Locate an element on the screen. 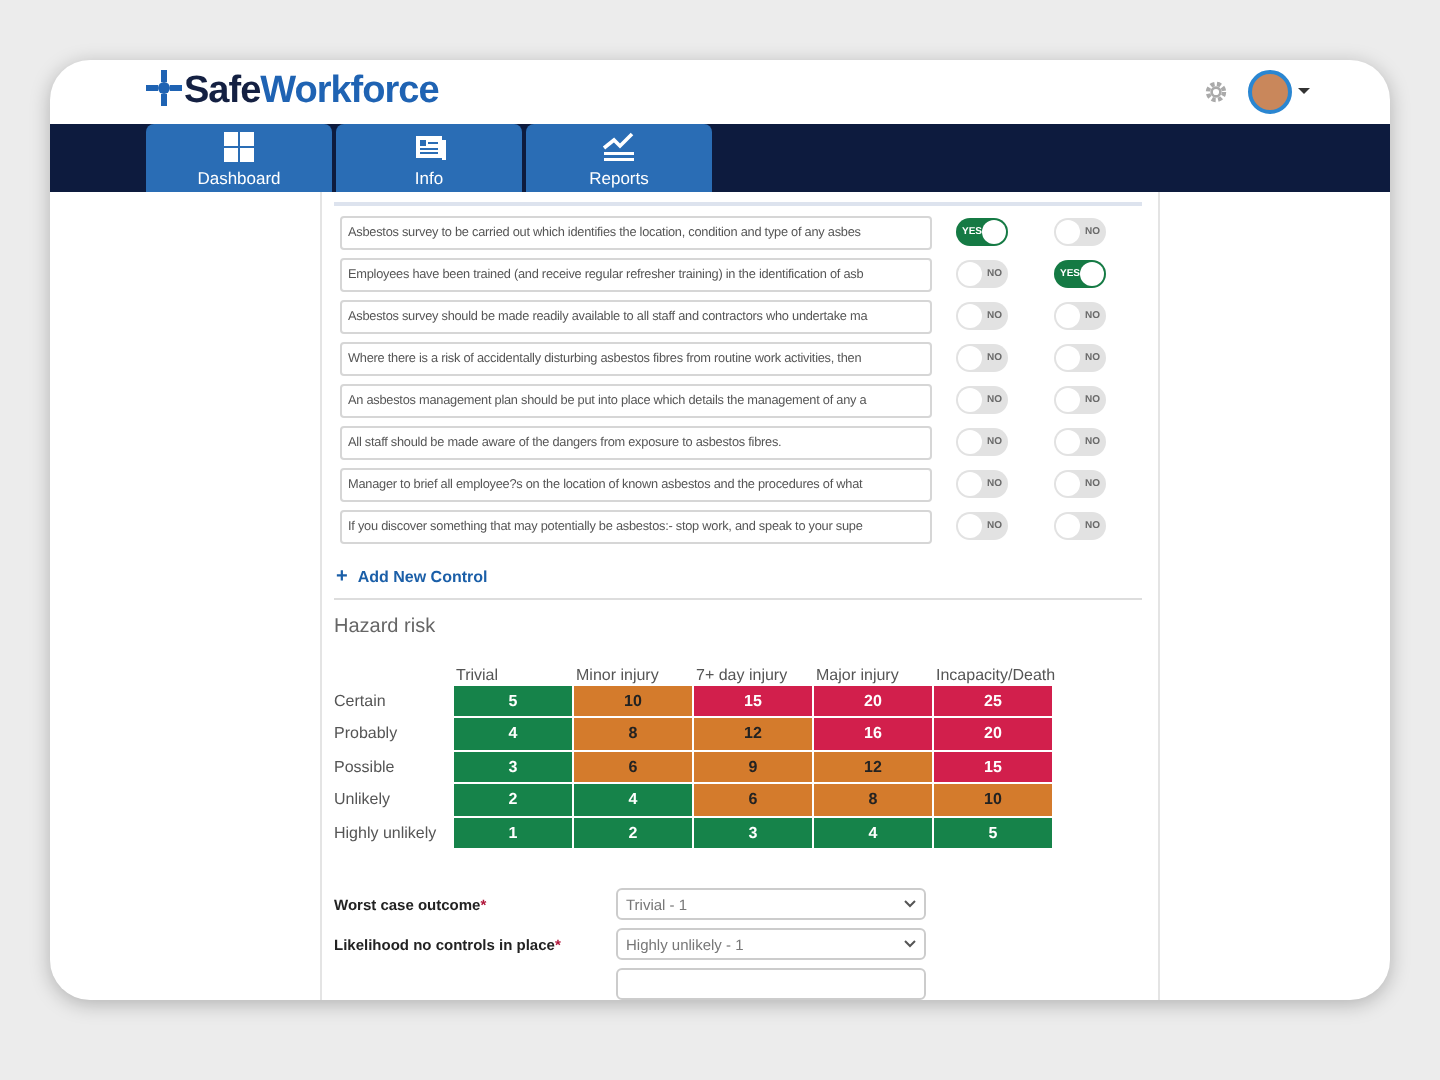 The image size is (1440, 1080). row-header: Certain is located at coordinates (361, 701).